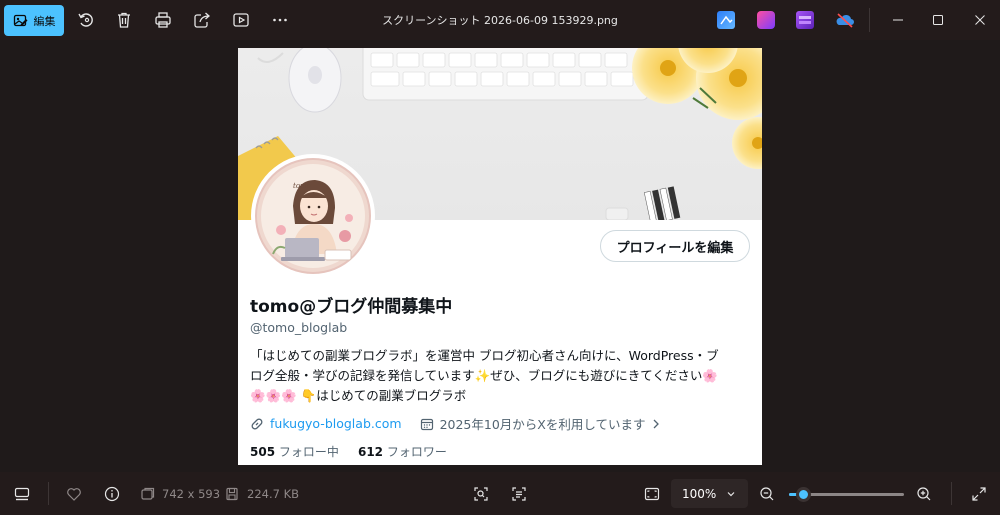 This screenshot has height=515, width=1000. I want to click on print-icon, so click(163, 20).